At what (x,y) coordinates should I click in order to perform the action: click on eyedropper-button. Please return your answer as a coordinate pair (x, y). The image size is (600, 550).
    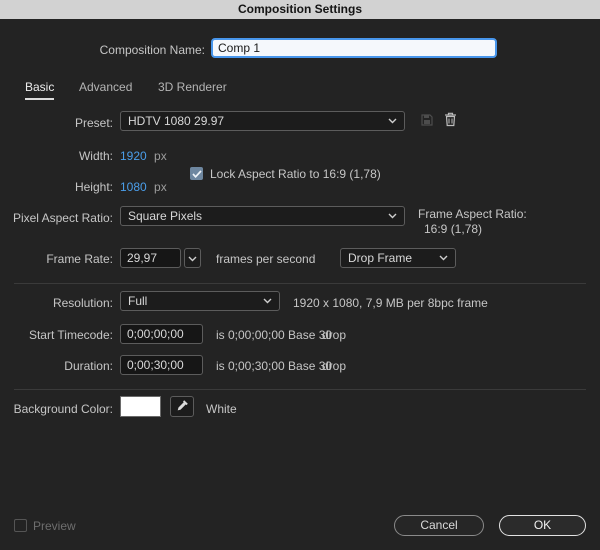
    Looking at the image, I should click on (182, 406).